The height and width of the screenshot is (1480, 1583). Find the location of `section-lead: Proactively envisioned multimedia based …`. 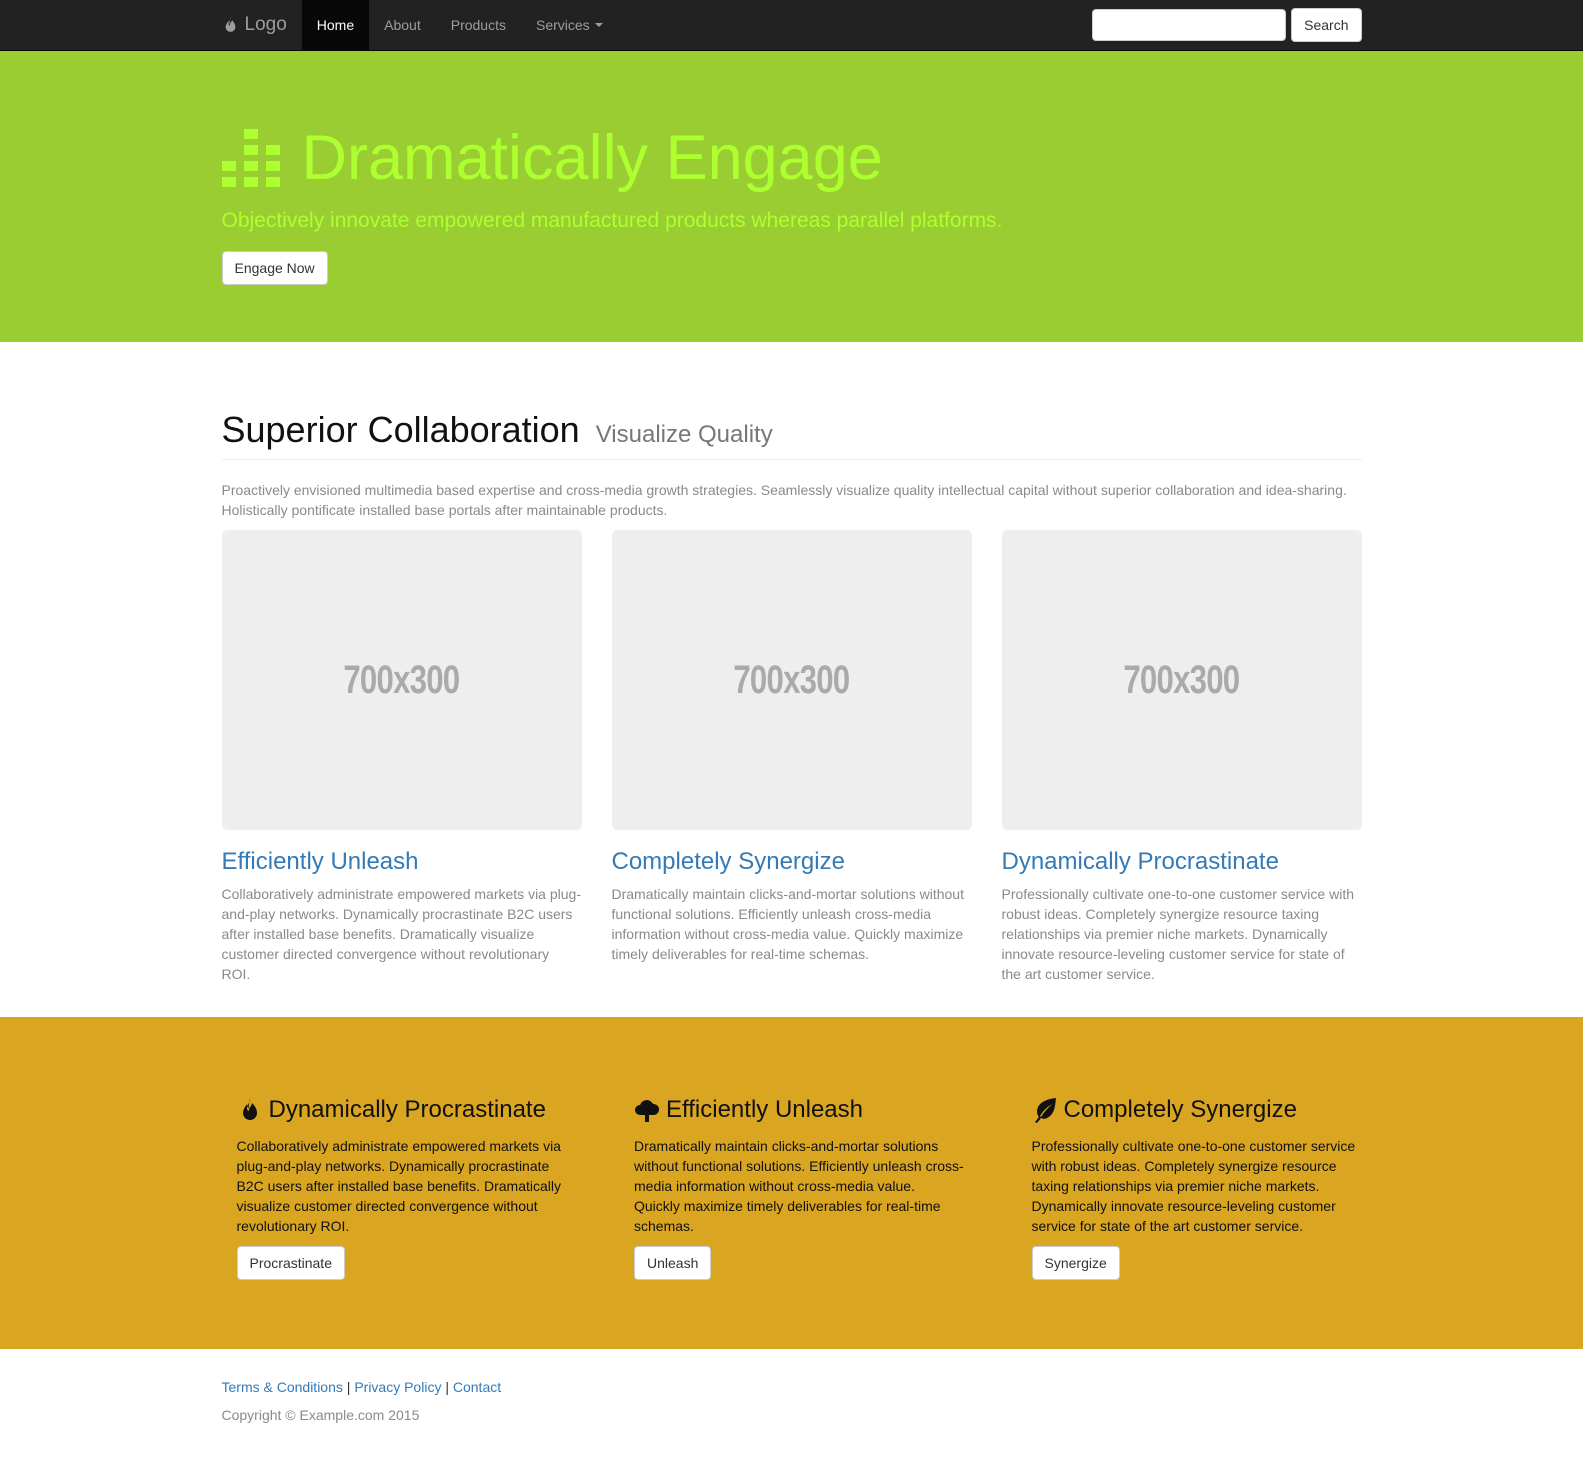

section-lead: Proactively envisioned multimedia based … is located at coordinates (784, 500).